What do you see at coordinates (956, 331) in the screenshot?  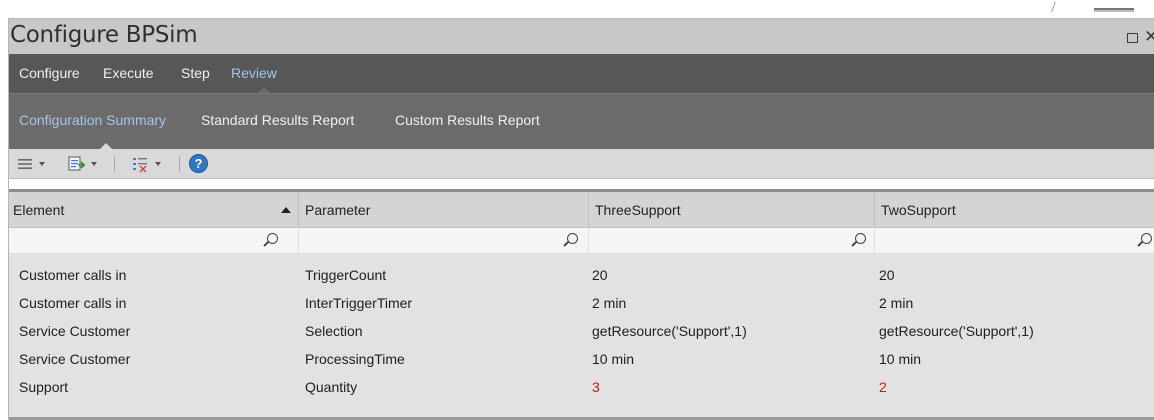 I see `cell-twosupport: getResource('Support',1)` at bounding box center [956, 331].